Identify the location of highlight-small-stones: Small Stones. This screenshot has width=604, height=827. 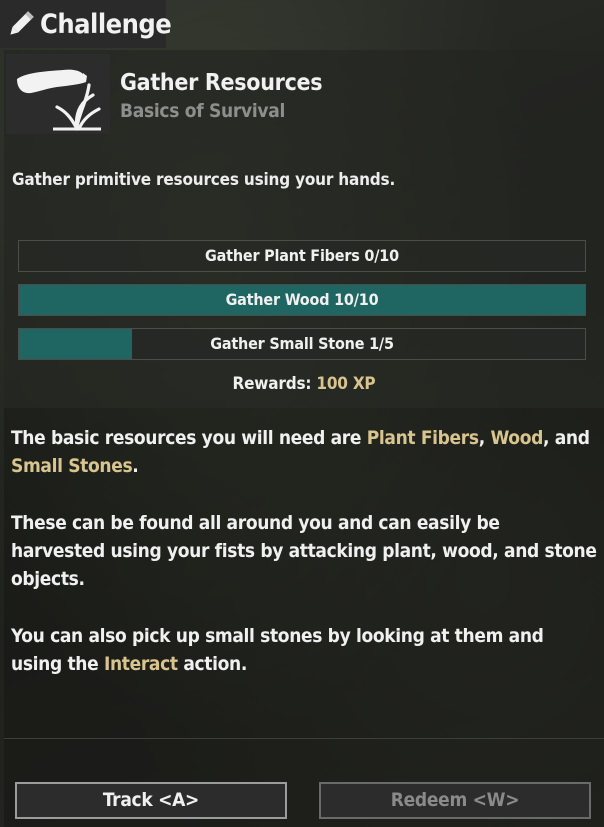
(72, 466).